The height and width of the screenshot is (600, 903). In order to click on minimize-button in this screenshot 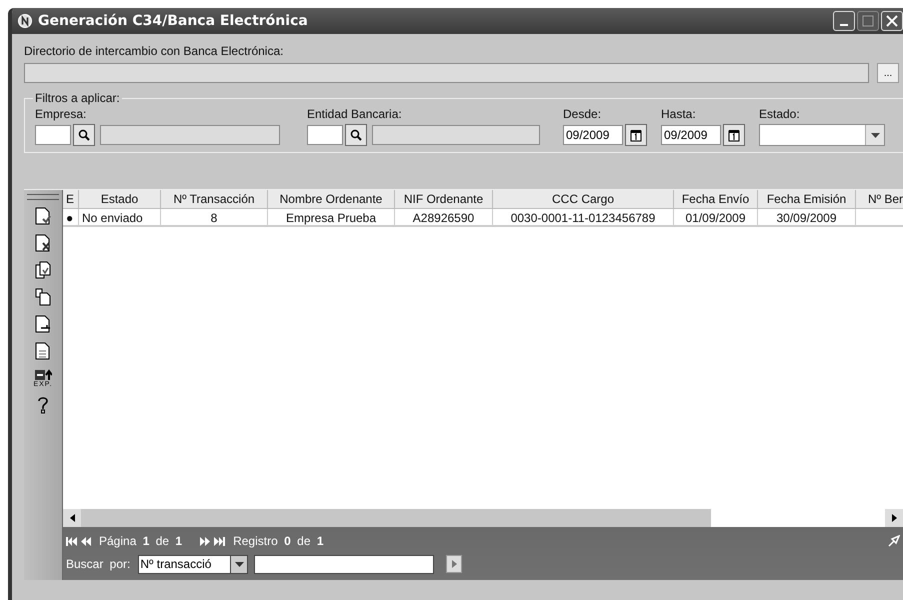, I will do `click(844, 21)`.